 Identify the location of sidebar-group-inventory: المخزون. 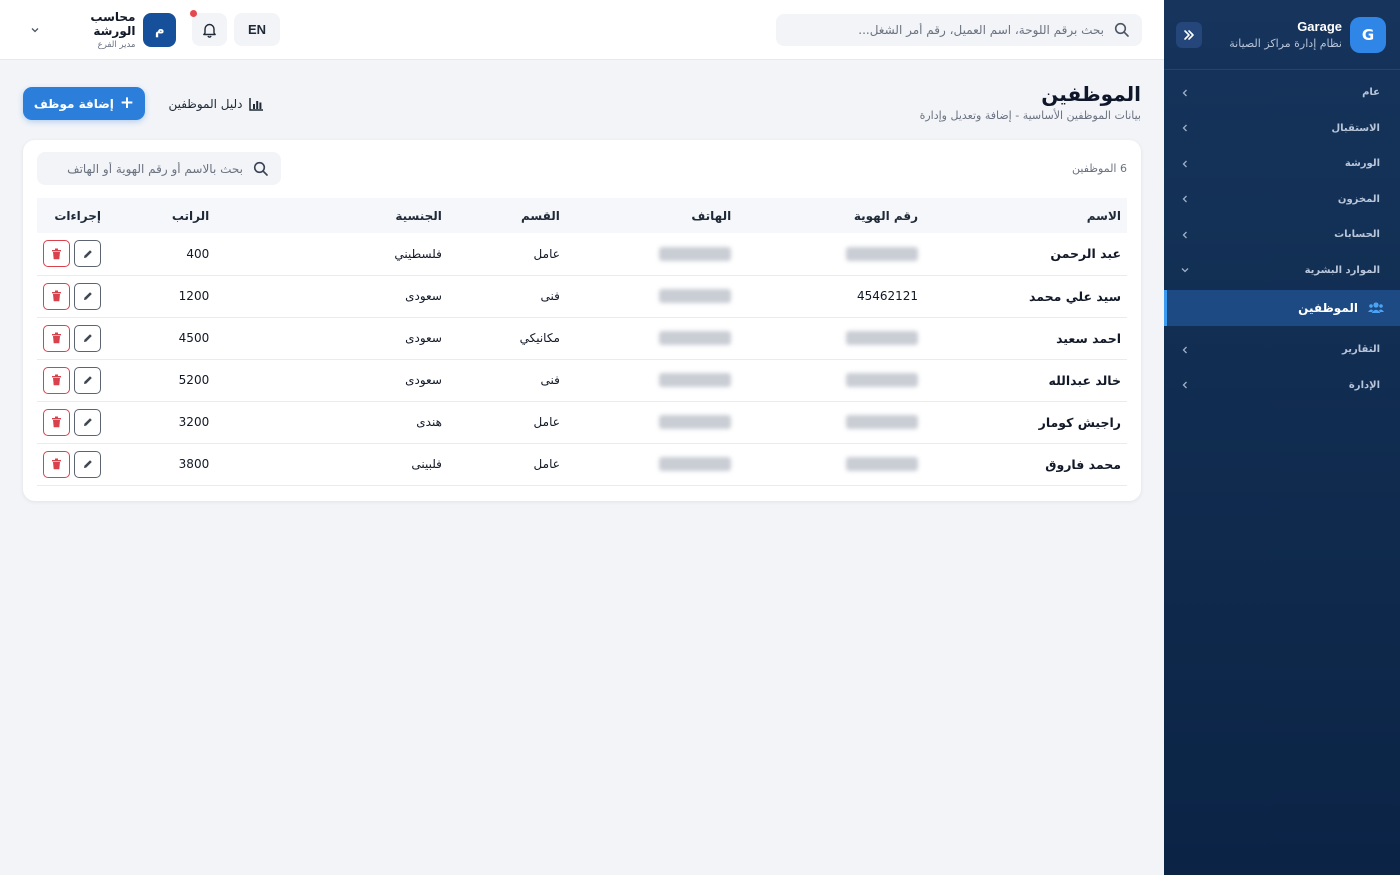
(1282, 200).